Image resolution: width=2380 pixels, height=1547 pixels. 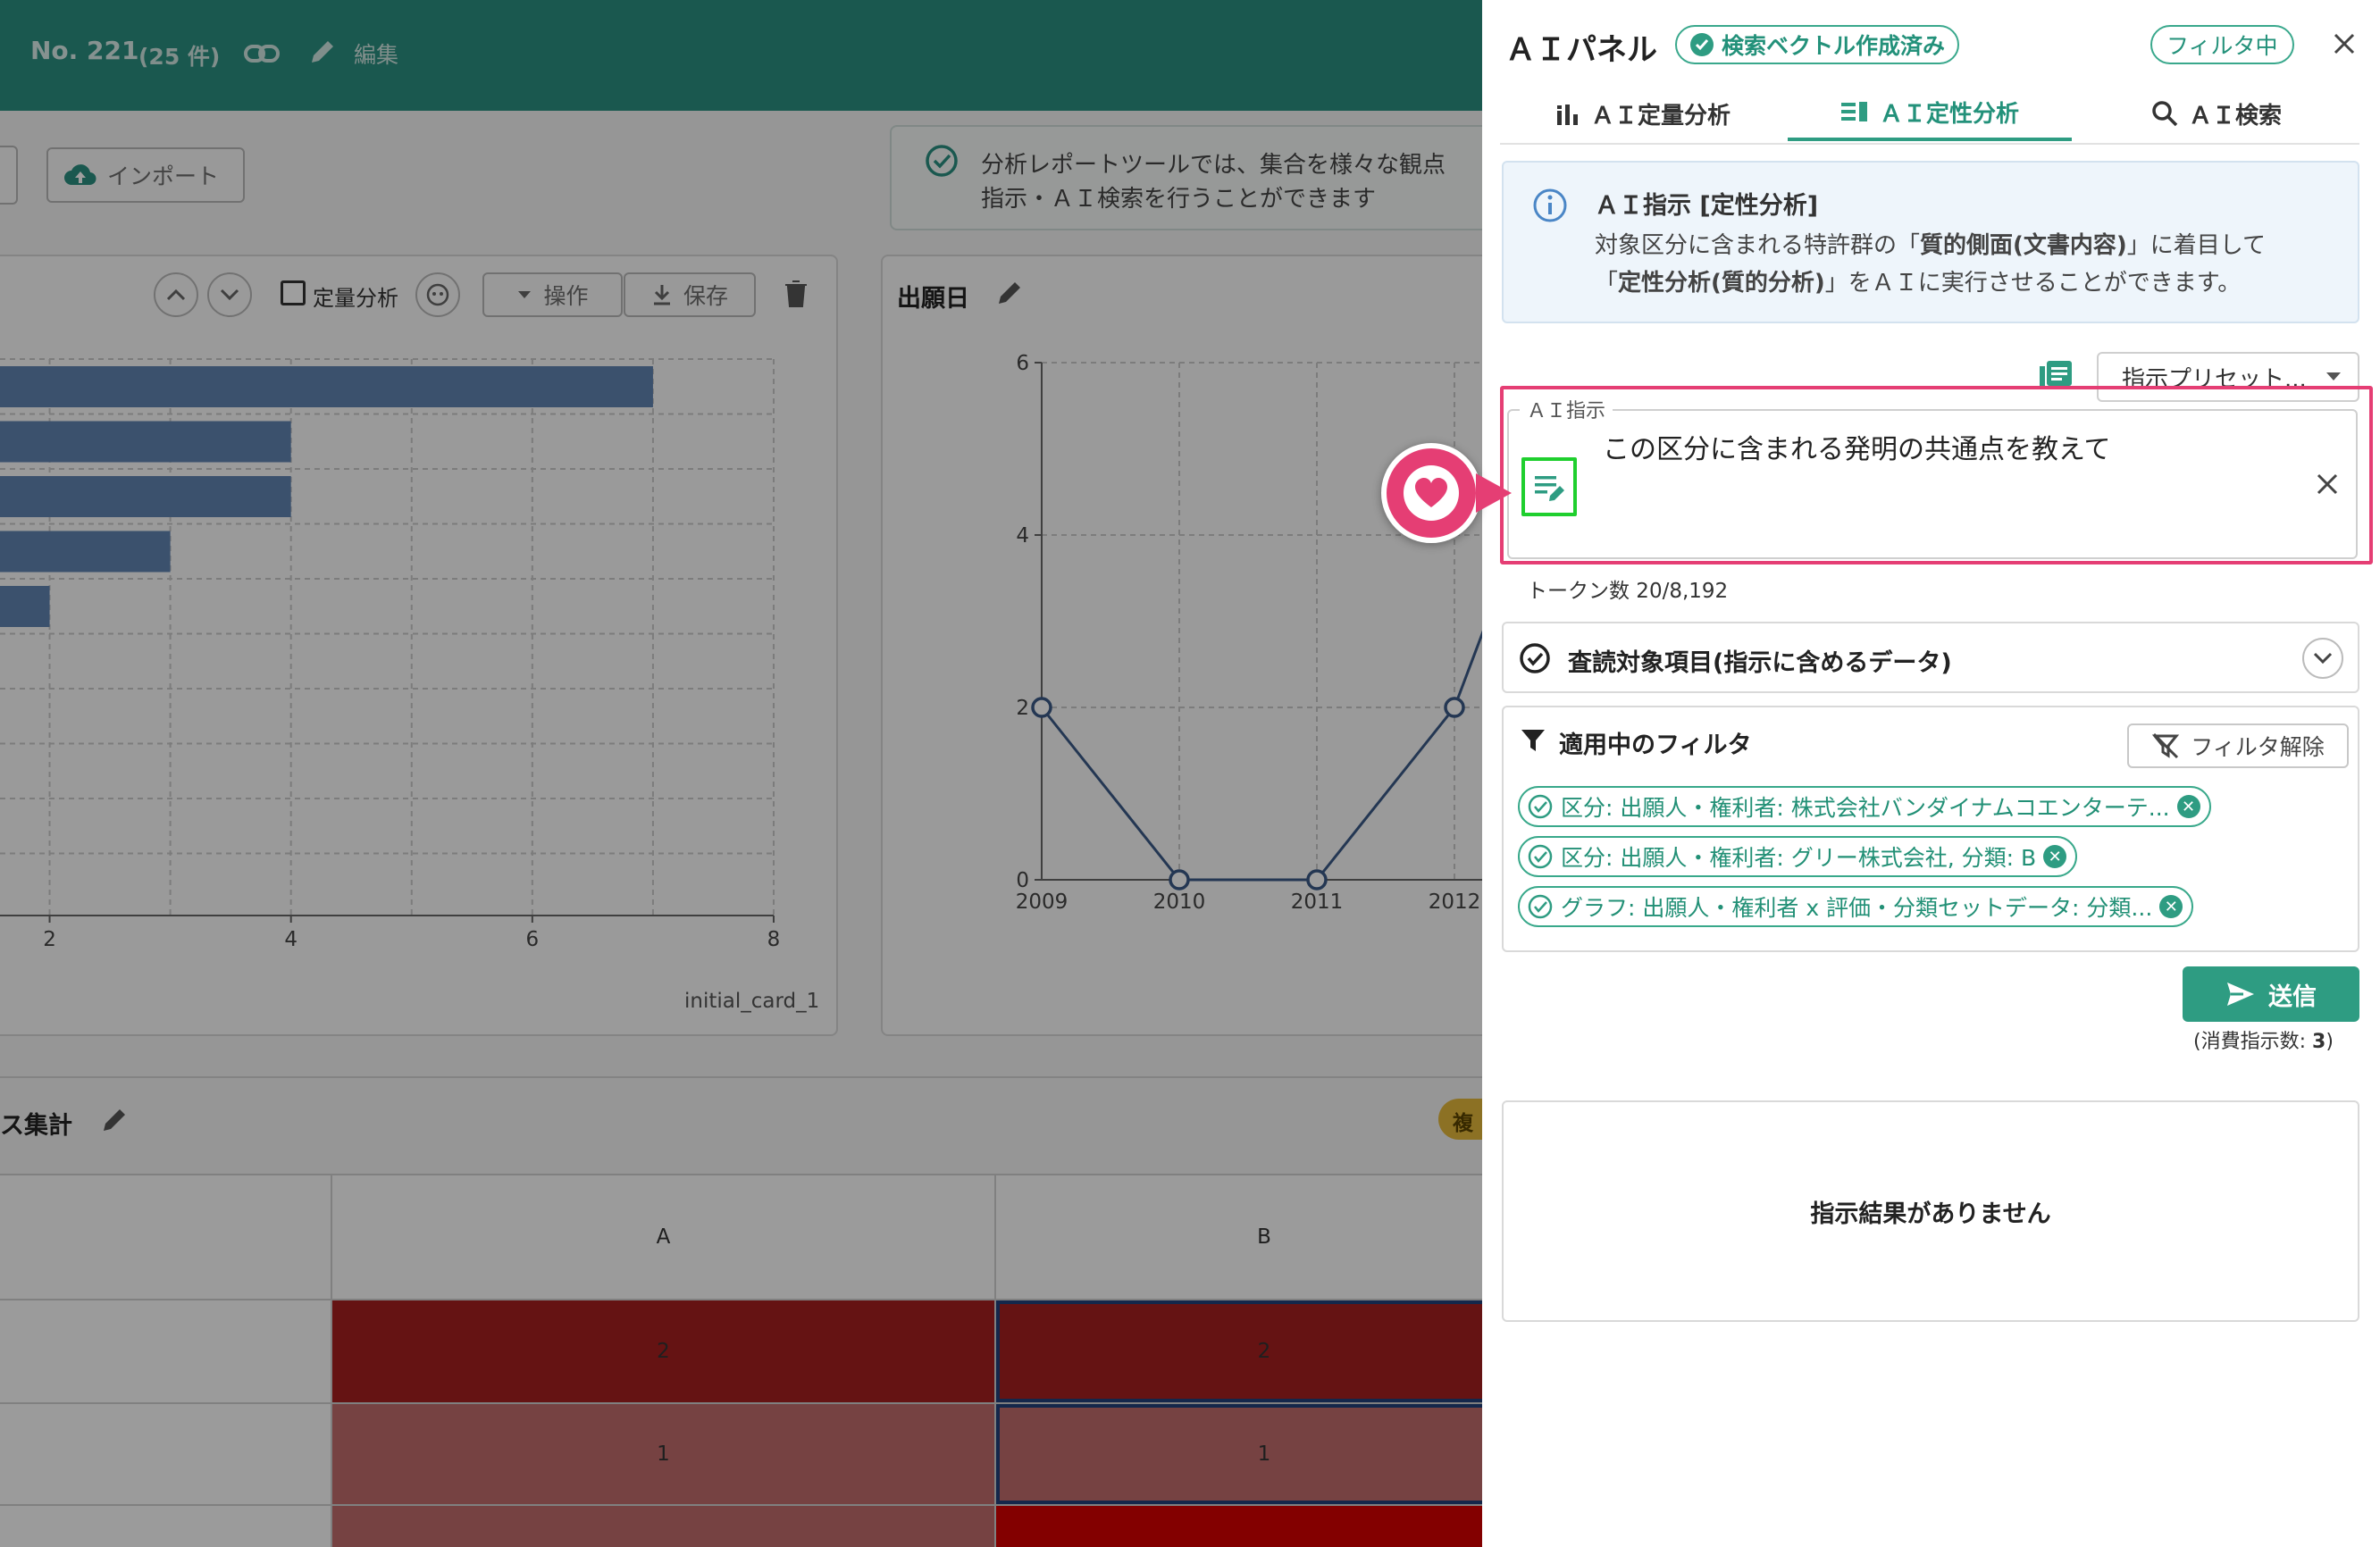 What do you see at coordinates (1856, 906) in the screenshot?
I see `filter-chip: グラフ: 出願人・権利者 x 評価・分類セットデータ: 分類... ✕` at bounding box center [1856, 906].